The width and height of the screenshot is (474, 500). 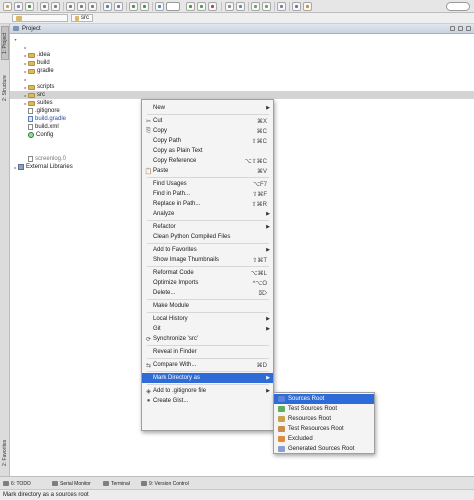 What do you see at coordinates (17, 483) in the screenshot?
I see `tab-6-todo: 6: TODO` at bounding box center [17, 483].